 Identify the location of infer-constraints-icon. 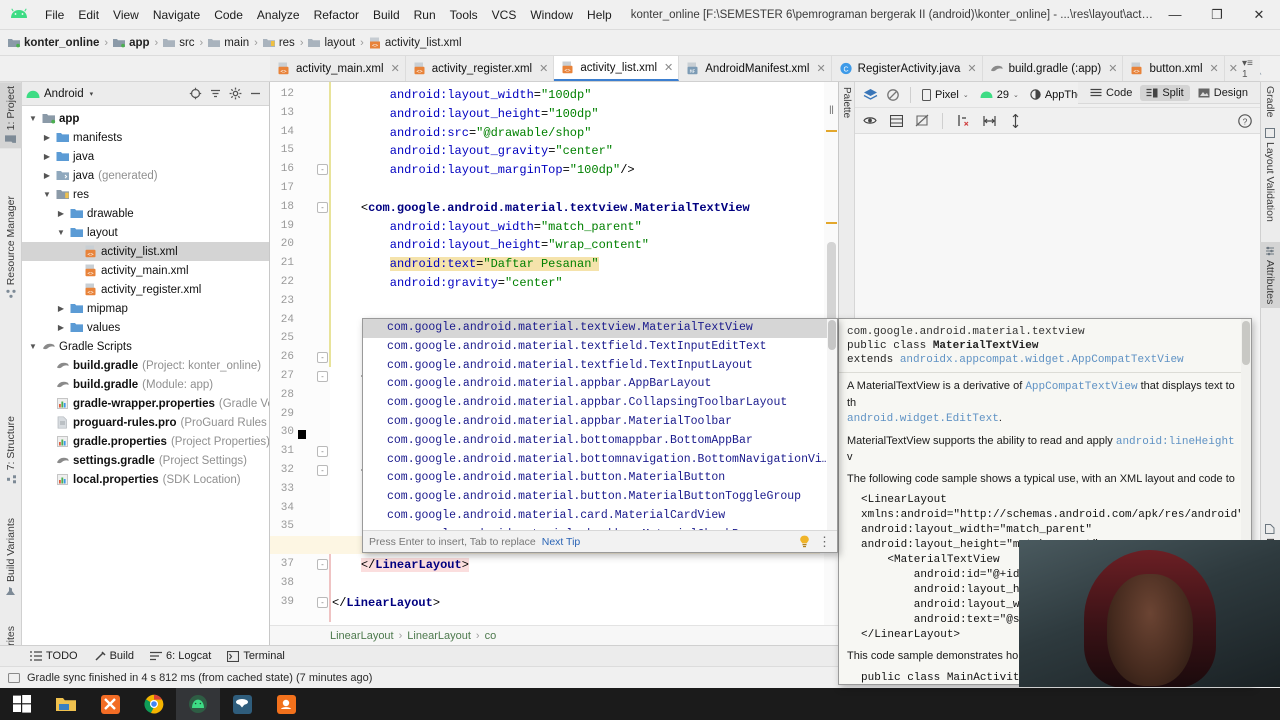
(989, 121).